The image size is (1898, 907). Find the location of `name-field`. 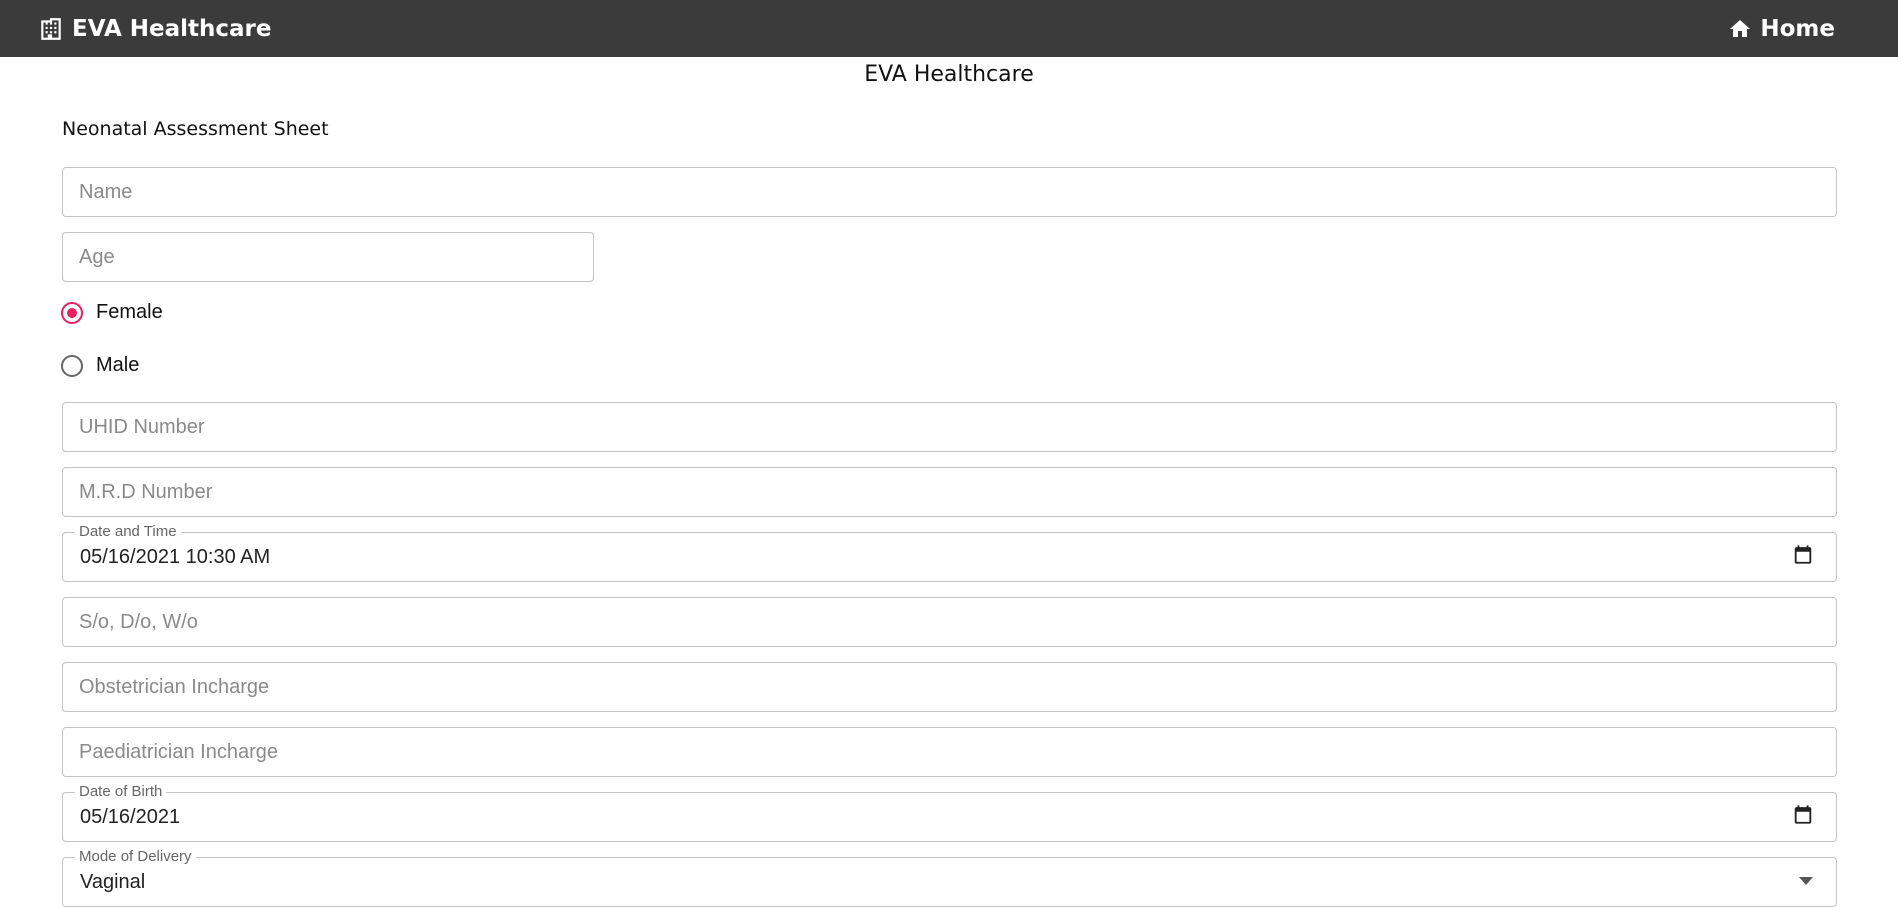

name-field is located at coordinates (949, 192).